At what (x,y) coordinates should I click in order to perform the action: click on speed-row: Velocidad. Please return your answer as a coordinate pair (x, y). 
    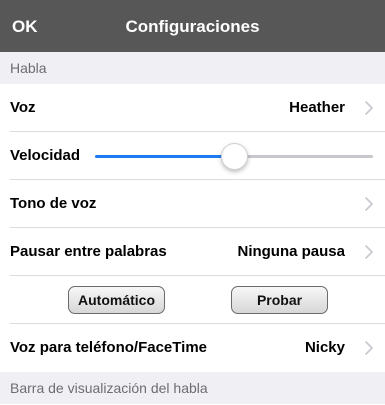
    Looking at the image, I should click on (192, 156).